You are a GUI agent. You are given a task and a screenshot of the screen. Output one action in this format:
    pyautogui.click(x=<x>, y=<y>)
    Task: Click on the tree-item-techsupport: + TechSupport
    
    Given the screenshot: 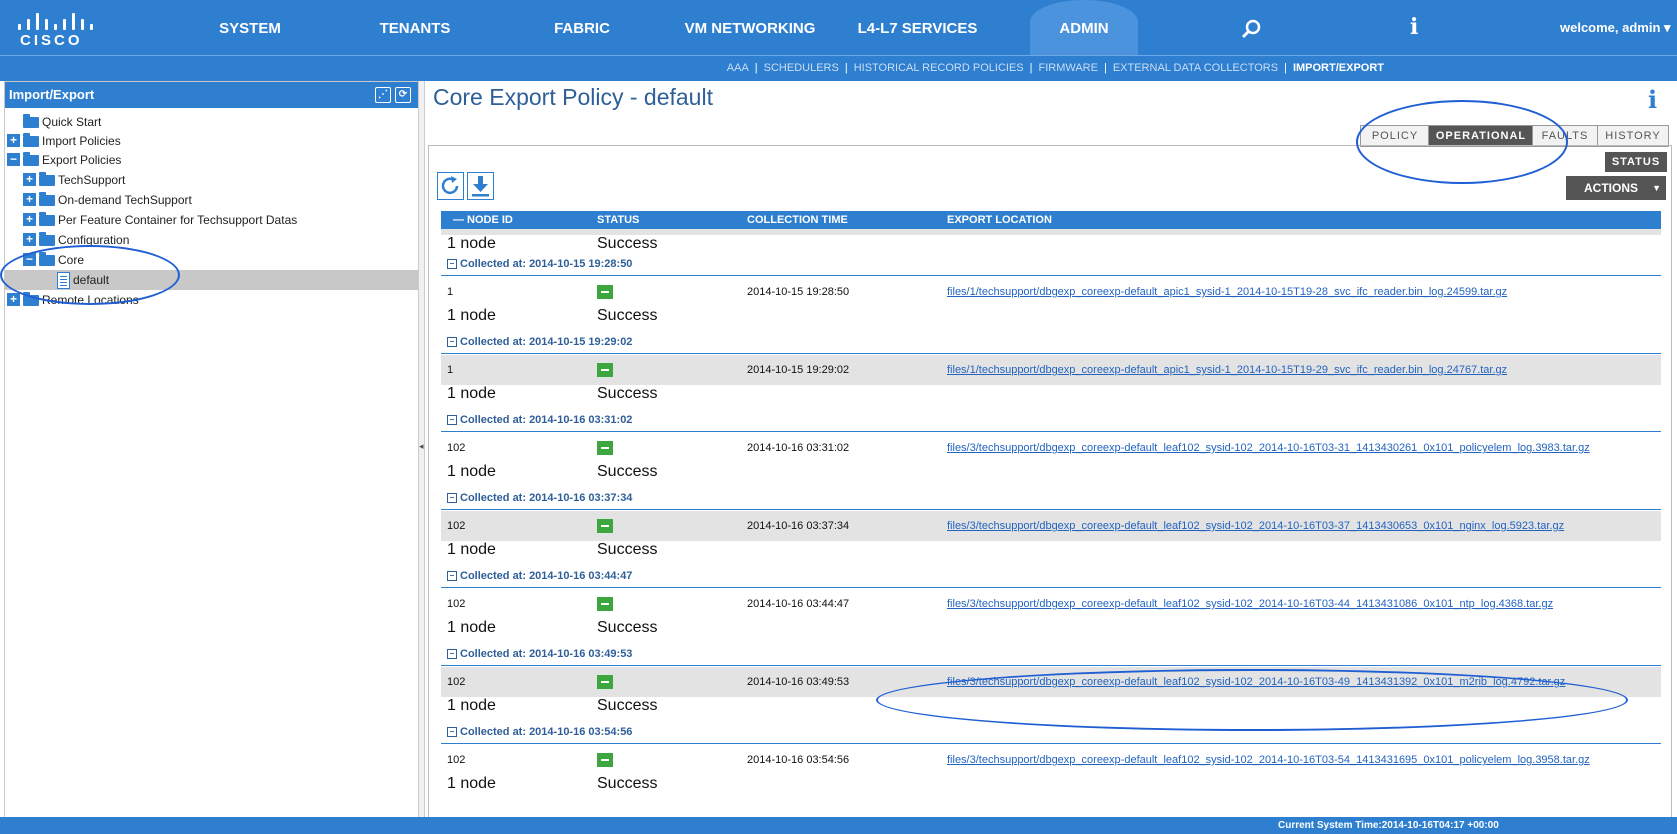 What is the action you would take?
    pyautogui.click(x=212, y=180)
    